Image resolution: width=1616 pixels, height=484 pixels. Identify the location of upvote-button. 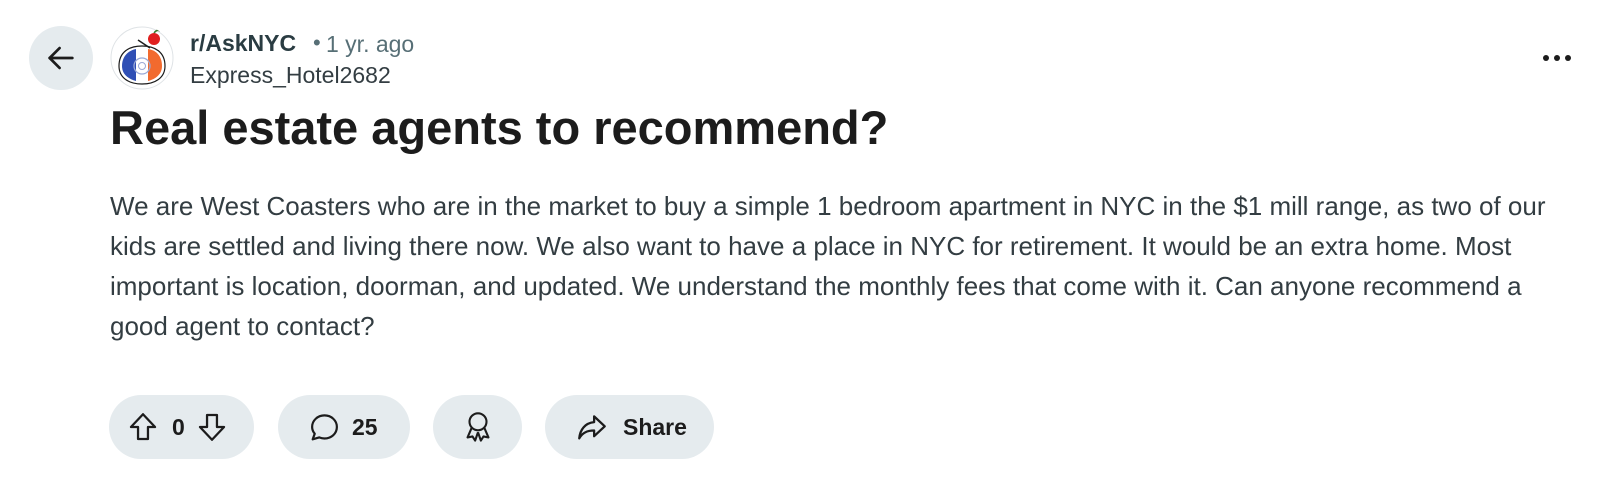
(143, 427).